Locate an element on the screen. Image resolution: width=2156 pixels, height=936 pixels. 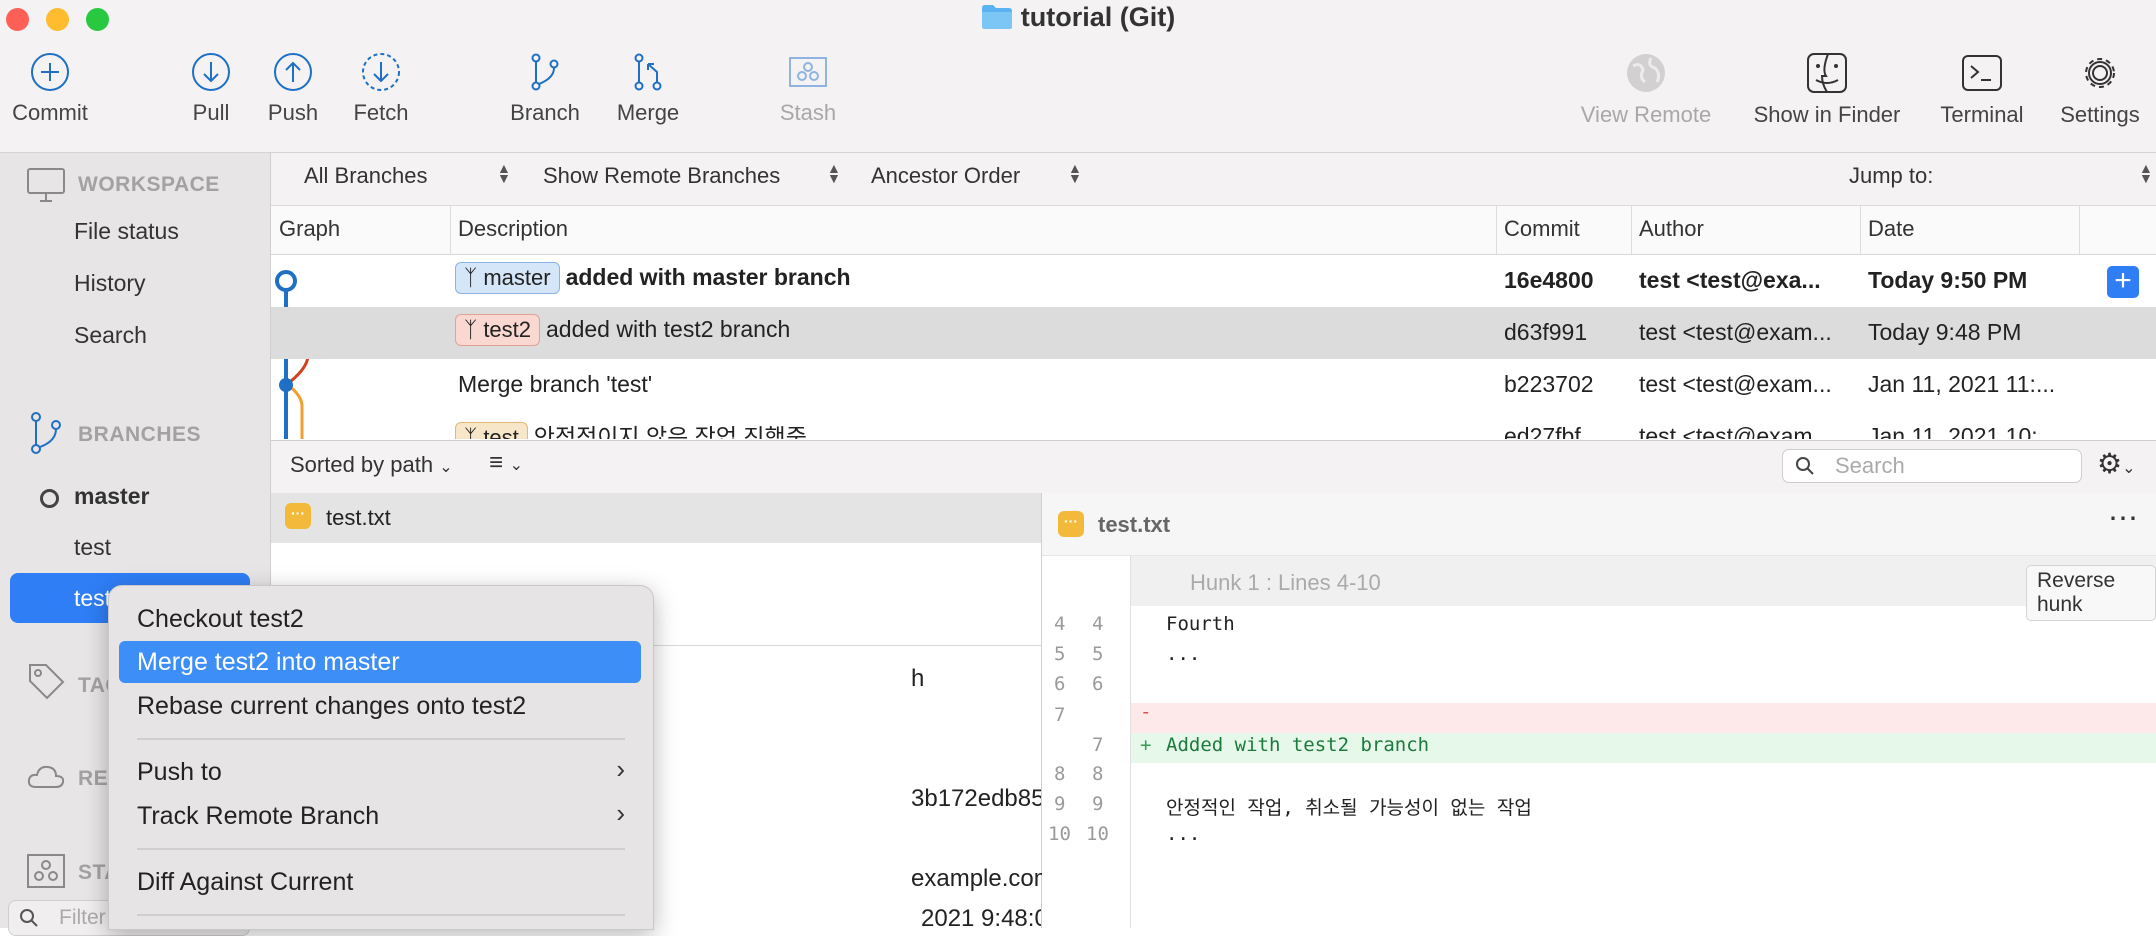
menu-item-diff-against-current: Diff Against Current is located at coordinates (245, 882).